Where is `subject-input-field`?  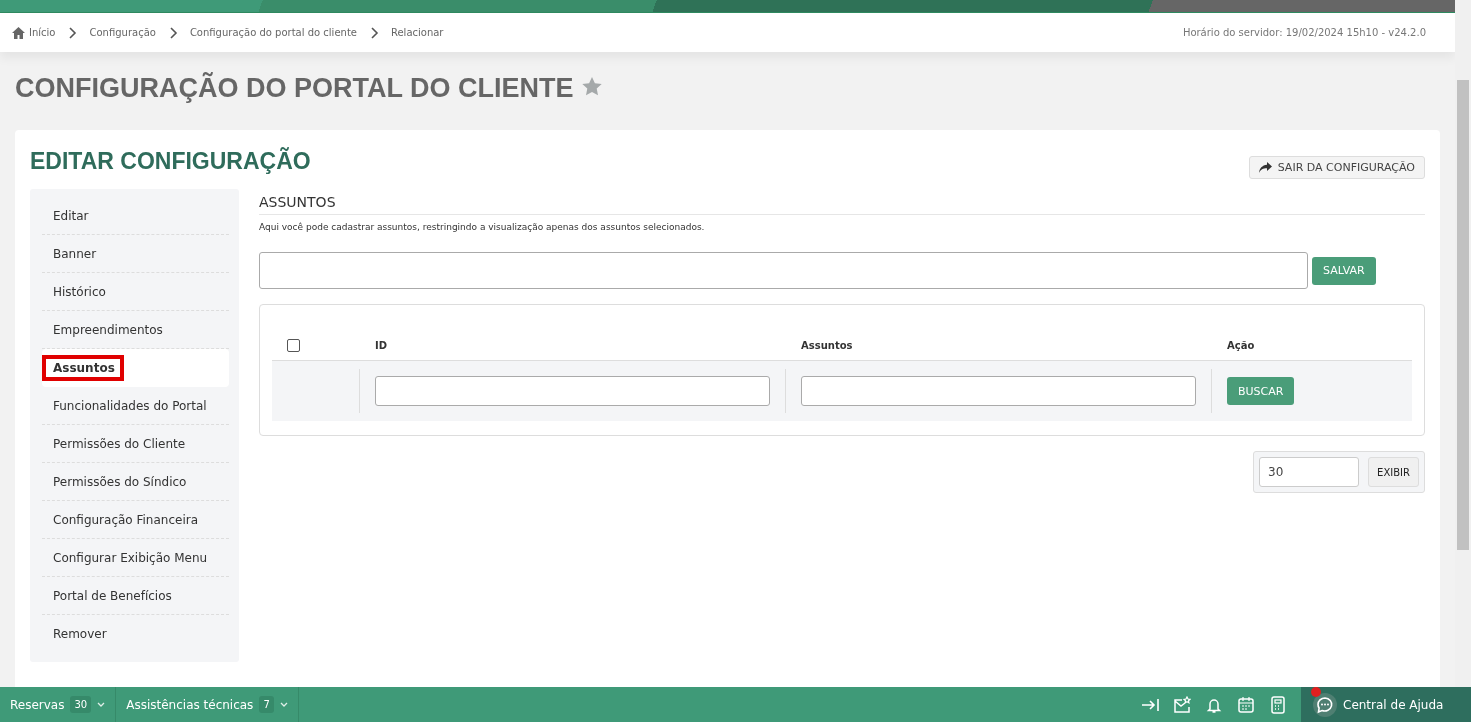 subject-input-field is located at coordinates (783, 270).